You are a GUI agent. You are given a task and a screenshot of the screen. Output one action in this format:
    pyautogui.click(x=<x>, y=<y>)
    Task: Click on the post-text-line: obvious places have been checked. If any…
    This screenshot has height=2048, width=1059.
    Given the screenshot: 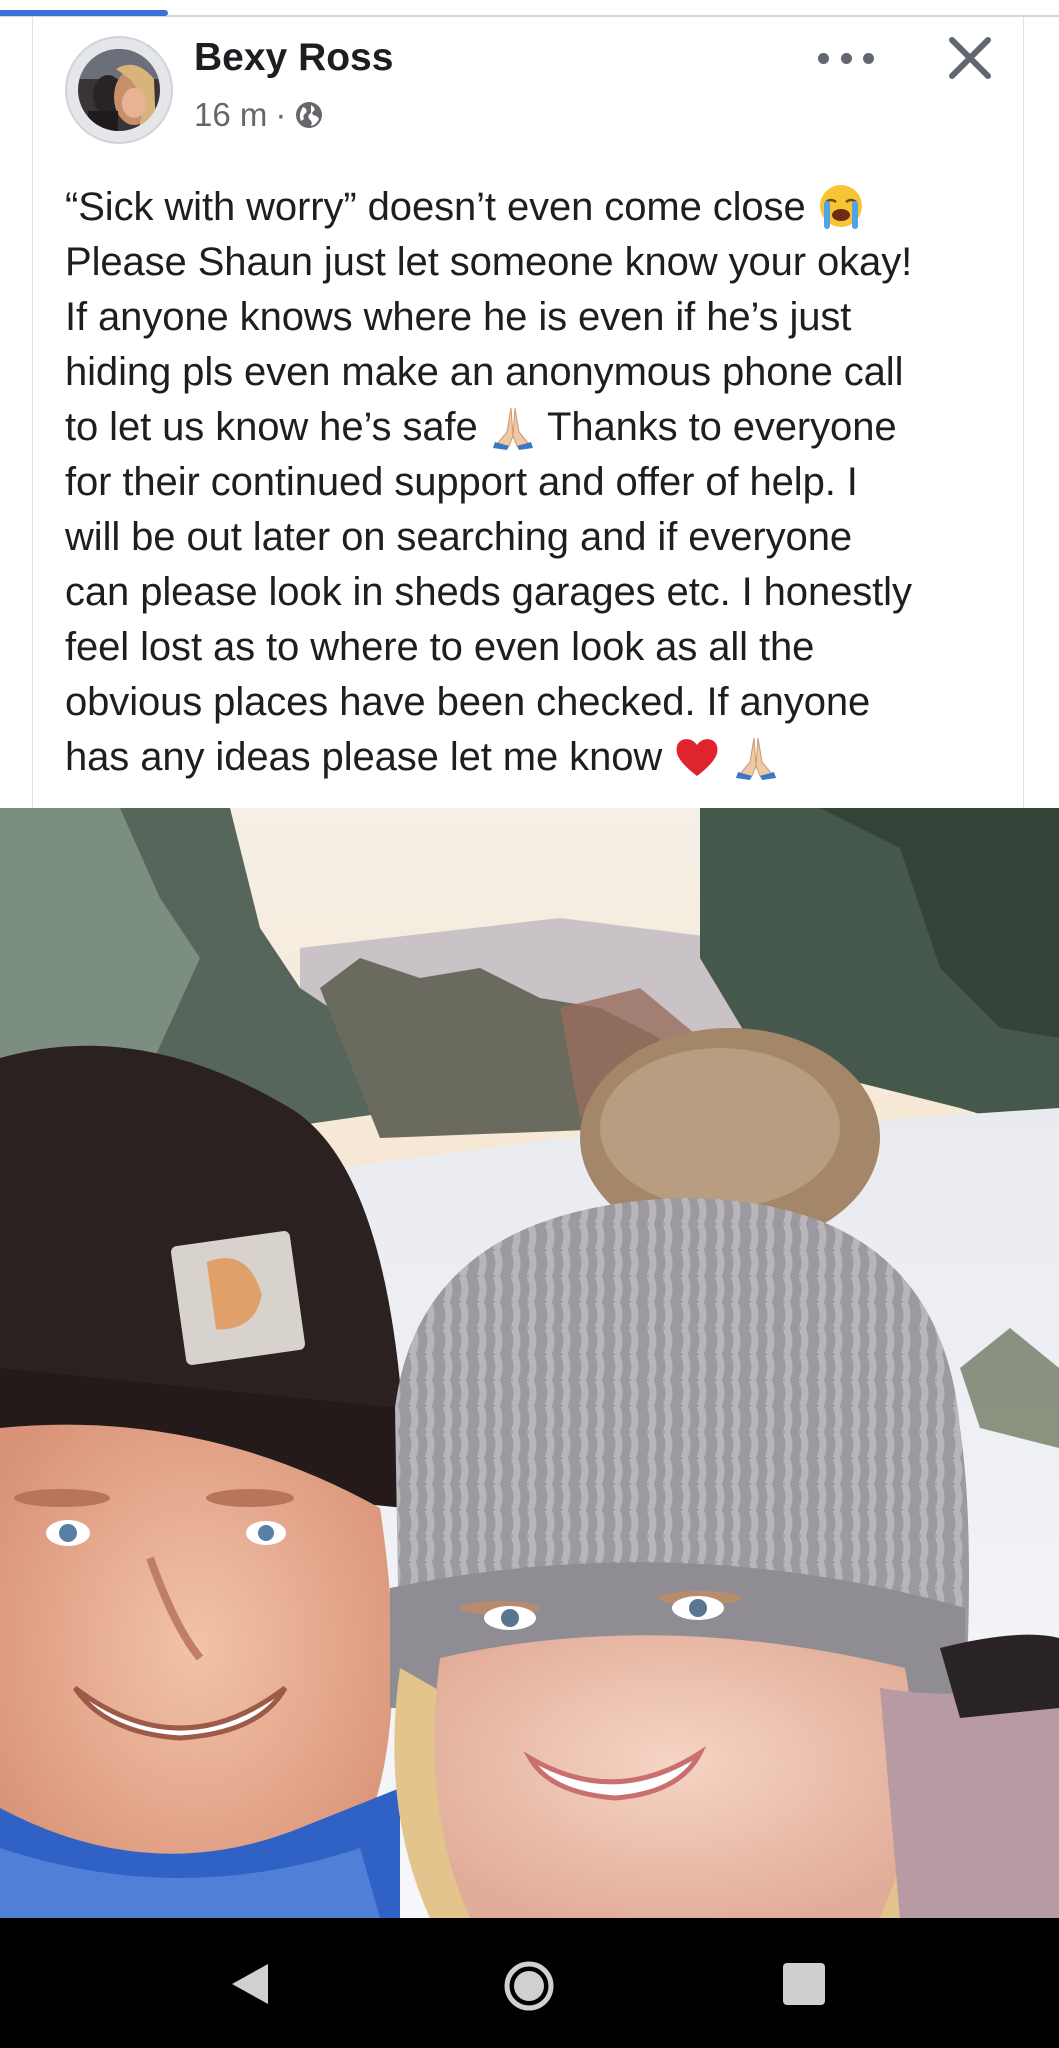 What is the action you would take?
    pyautogui.click(x=468, y=702)
    